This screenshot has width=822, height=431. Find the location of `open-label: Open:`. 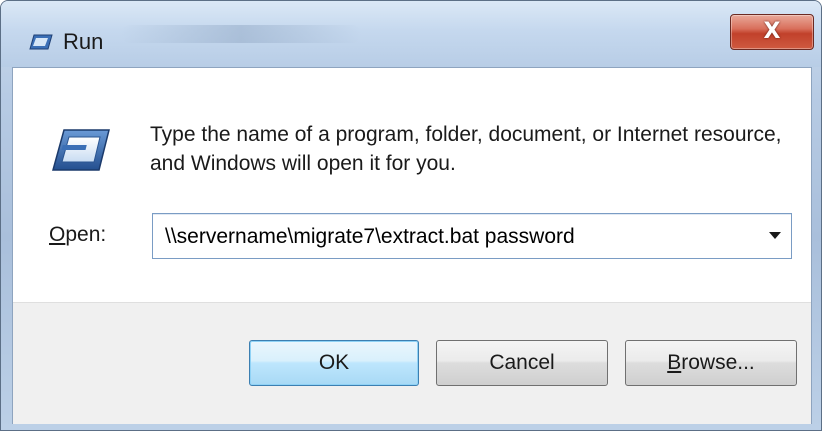

open-label: Open: is located at coordinates (77, 235).